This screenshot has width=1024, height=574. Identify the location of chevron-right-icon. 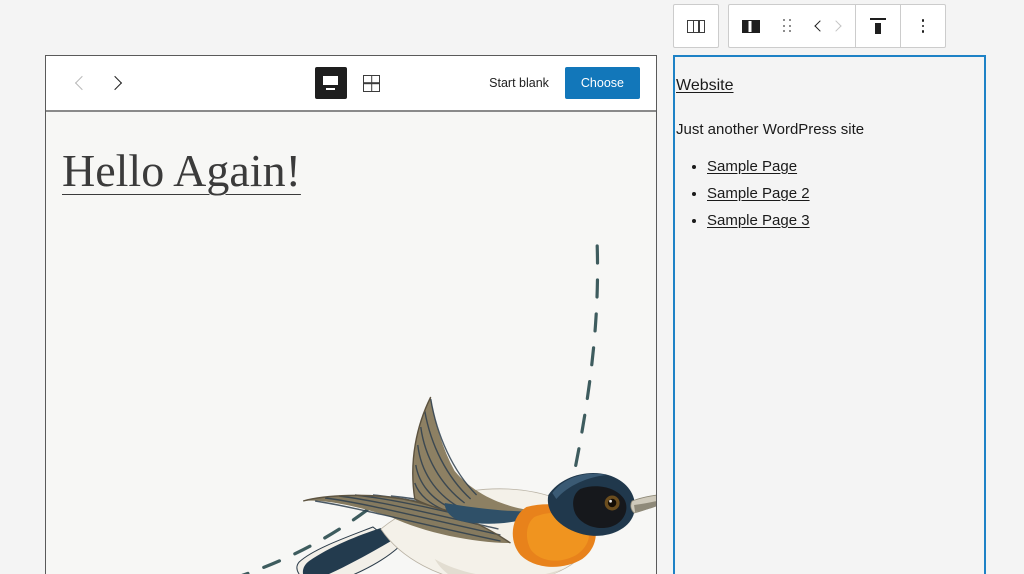
(114, 83).